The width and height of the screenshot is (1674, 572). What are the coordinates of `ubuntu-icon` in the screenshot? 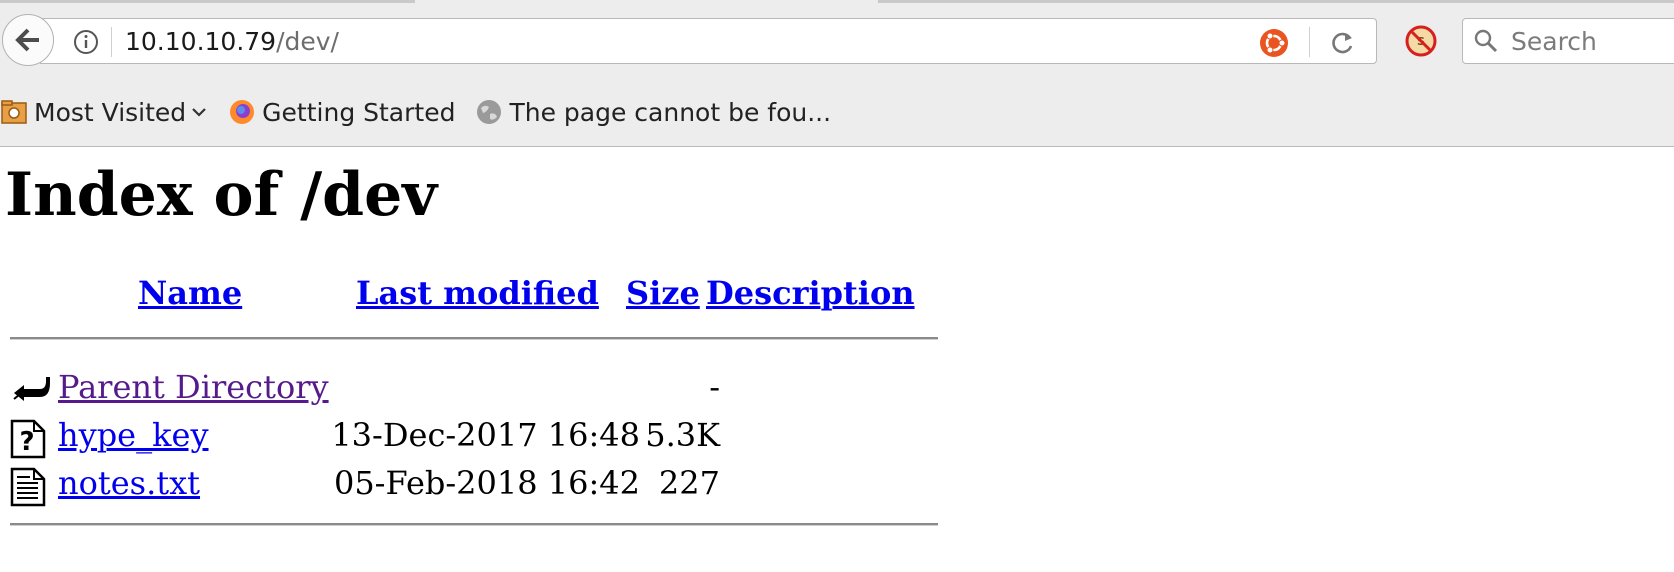 It's located at (1274, 43).